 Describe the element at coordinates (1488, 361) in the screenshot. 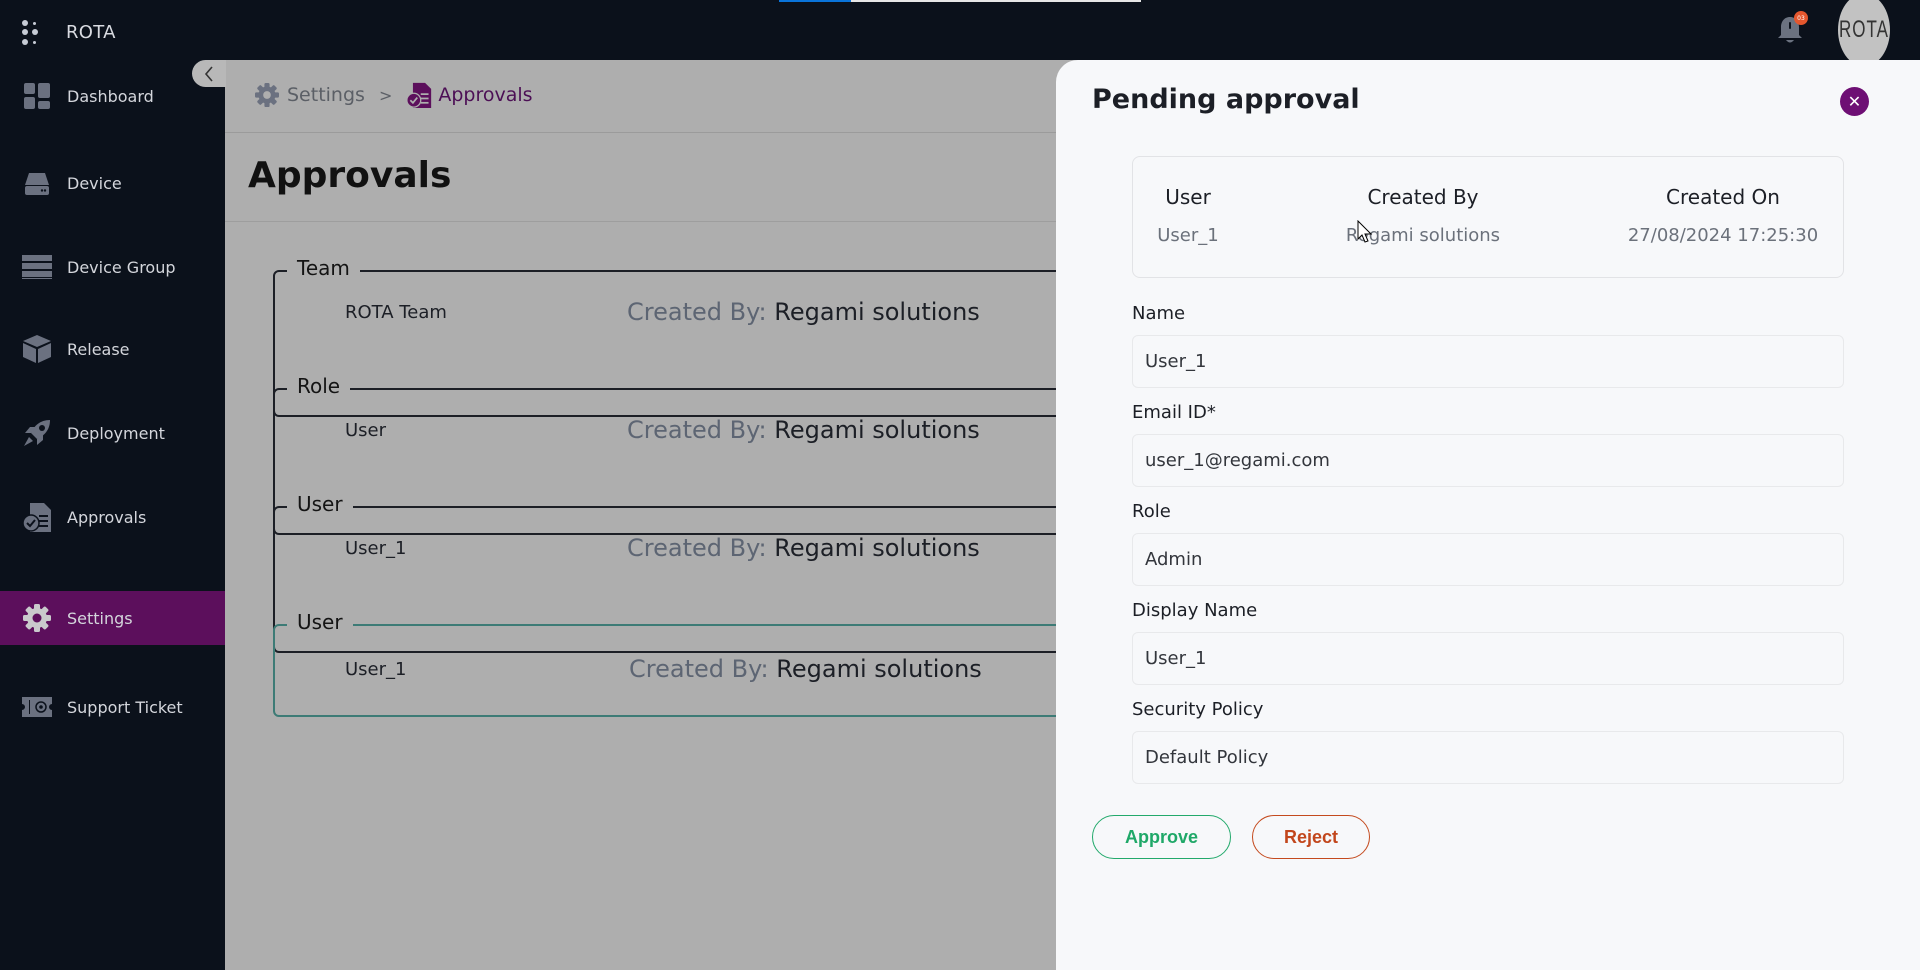

I see `name-field: User_1` at that location.